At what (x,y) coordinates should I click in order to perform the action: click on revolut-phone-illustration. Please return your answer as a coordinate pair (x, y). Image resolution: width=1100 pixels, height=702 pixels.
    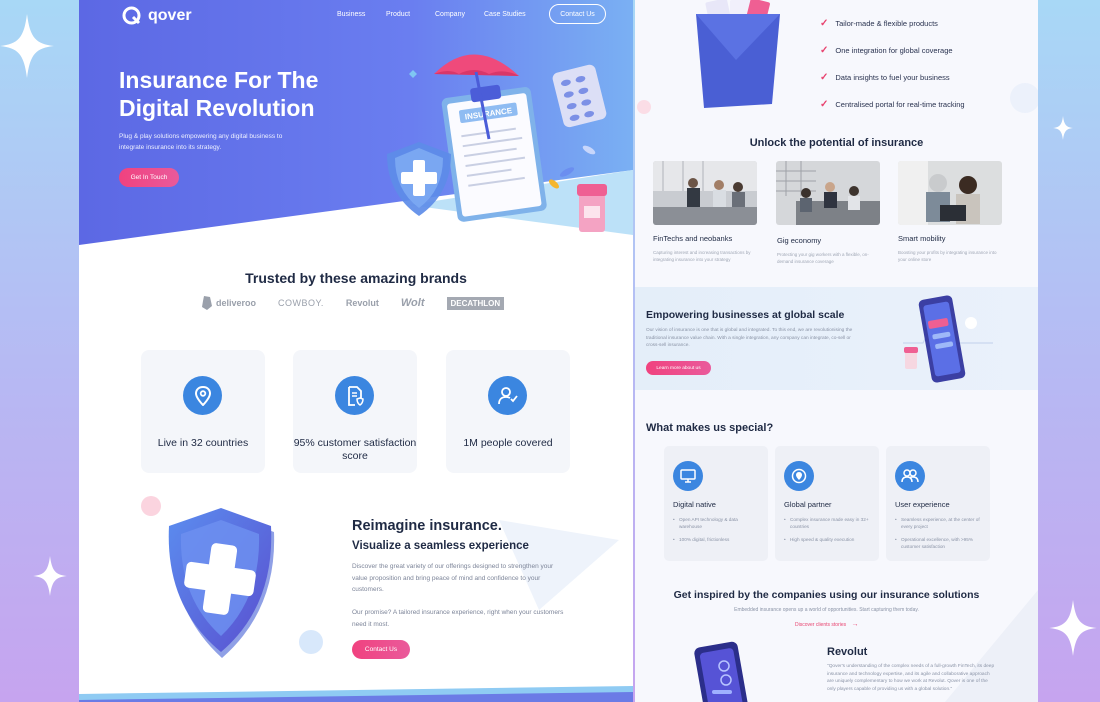
    Looking at the image, I should click on (722, 671).